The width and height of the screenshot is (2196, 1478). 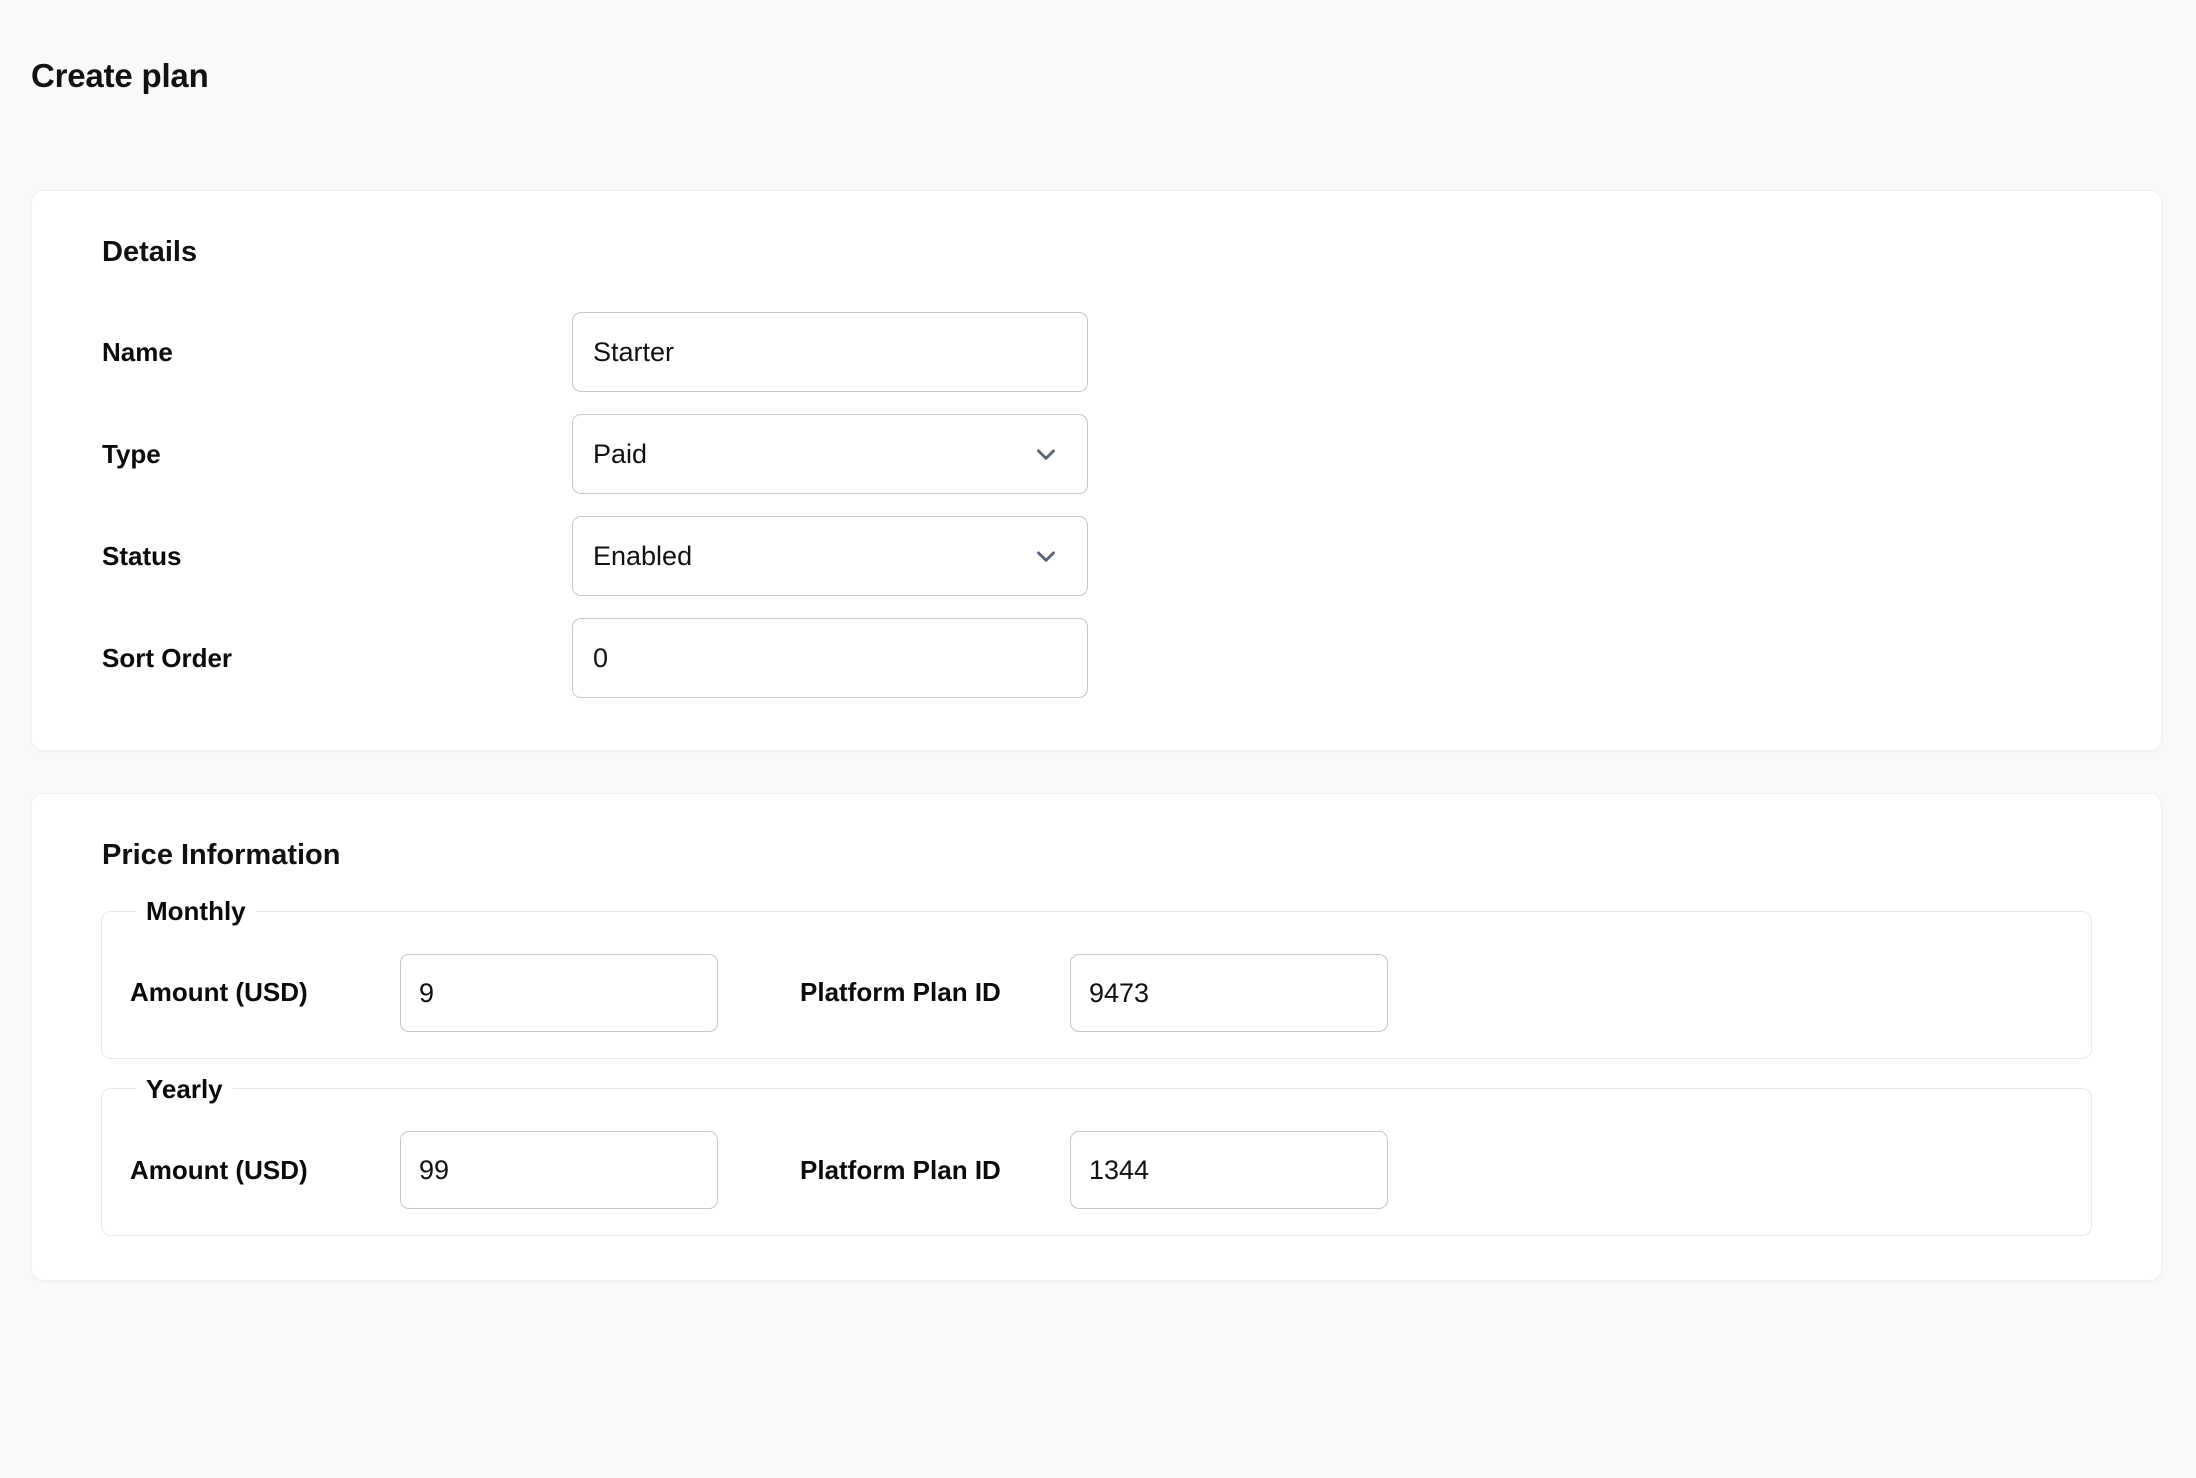 I want to click on name-input-wrap: Starter, so click(x=830, y=352).